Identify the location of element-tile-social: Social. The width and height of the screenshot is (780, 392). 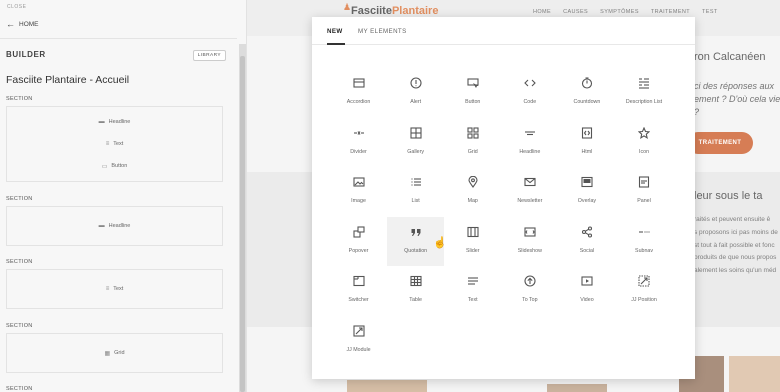
(586, 242).